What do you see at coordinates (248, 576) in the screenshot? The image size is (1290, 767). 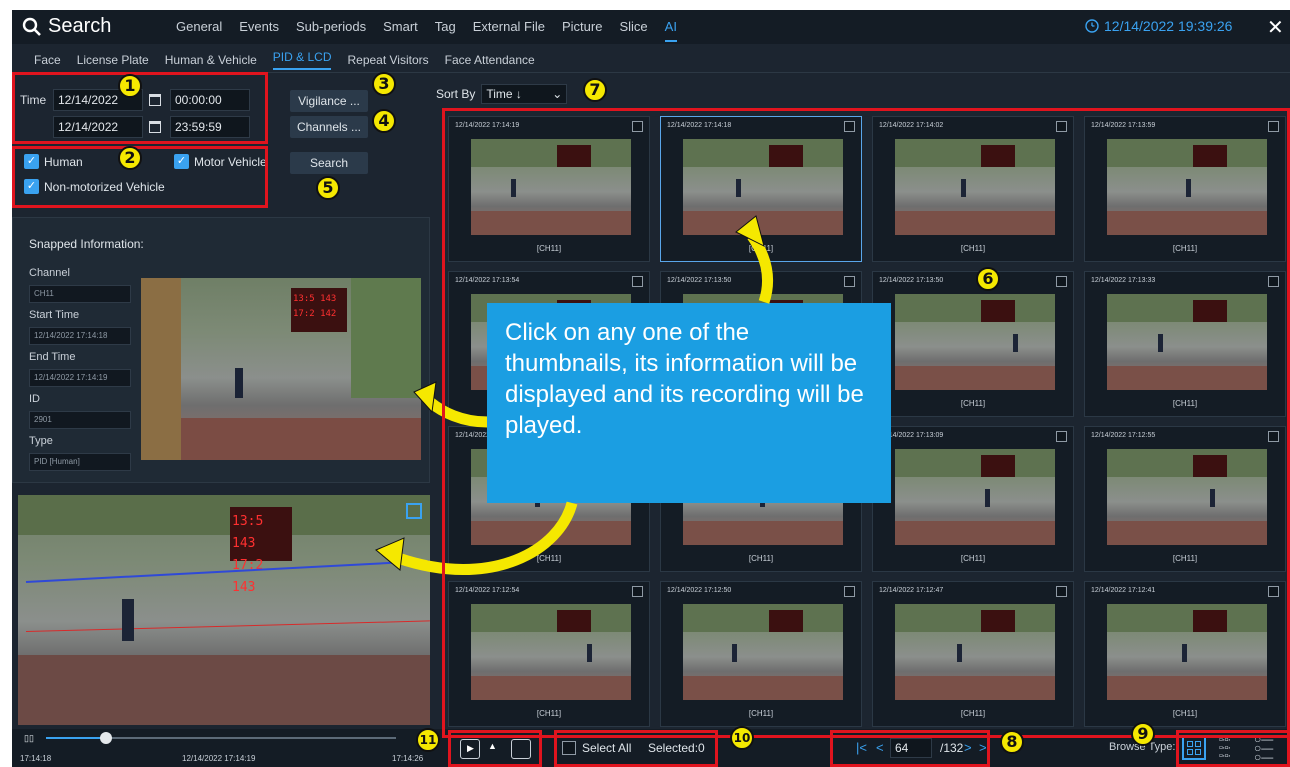 I see `clock-display-bottom: 17:2 143` at bounding box center [248, 576].